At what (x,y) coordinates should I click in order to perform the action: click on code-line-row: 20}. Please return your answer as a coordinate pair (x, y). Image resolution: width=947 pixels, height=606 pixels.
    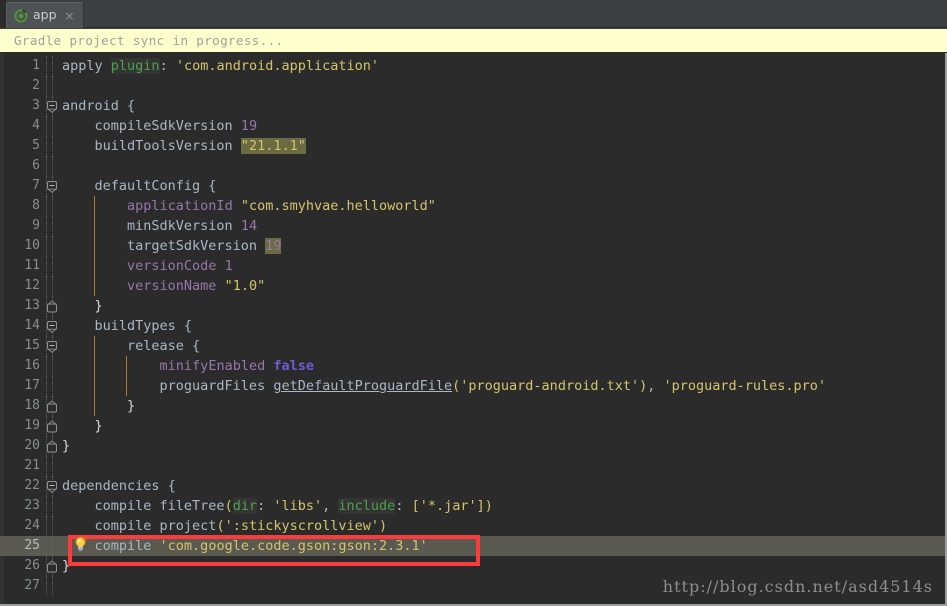
    Looking at the image, I should click on (472, 446).